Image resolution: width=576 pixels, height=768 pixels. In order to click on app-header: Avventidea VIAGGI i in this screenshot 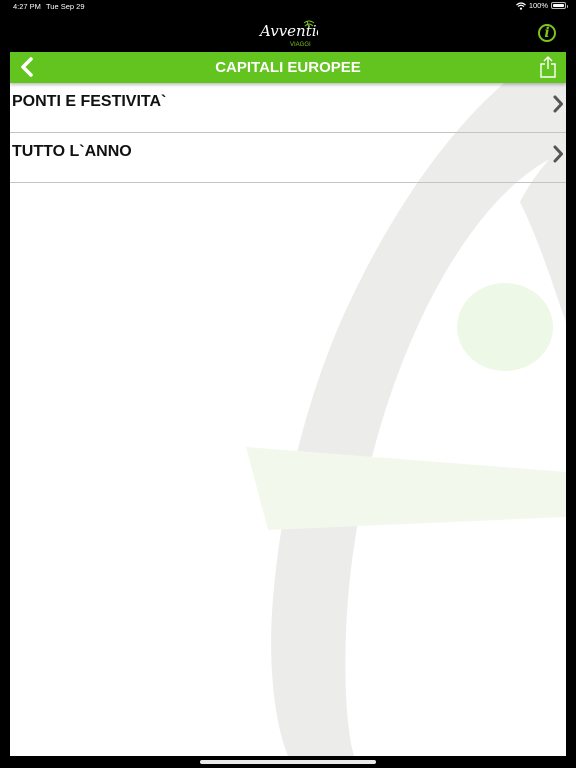, I will do `click(288, 33)`.